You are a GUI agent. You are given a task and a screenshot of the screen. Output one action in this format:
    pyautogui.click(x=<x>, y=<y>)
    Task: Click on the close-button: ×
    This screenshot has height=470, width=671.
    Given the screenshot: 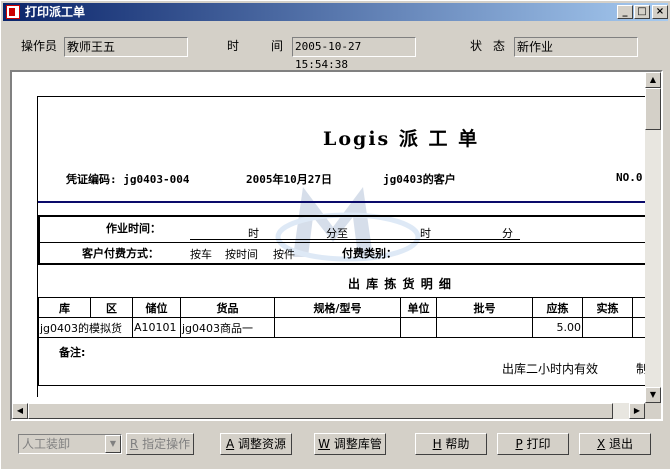 What is the action you would take?
    pyautogui.click(x=660, y=12)
    